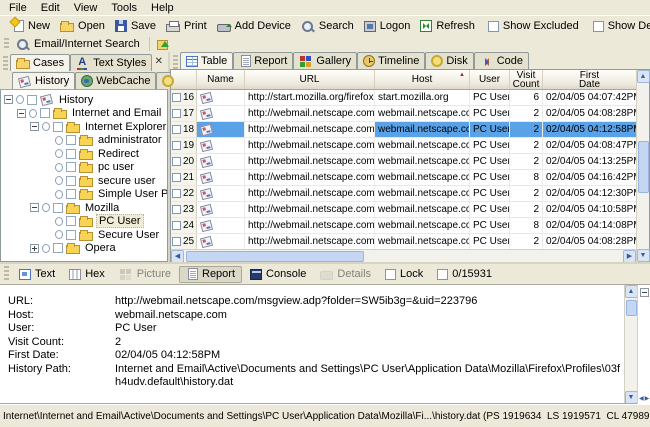 The width and height of the screenshot is (650, 427). Describe the element at coordinates (388, 26) in the screenshot. I see `toolbar-button: Logon` at that location.